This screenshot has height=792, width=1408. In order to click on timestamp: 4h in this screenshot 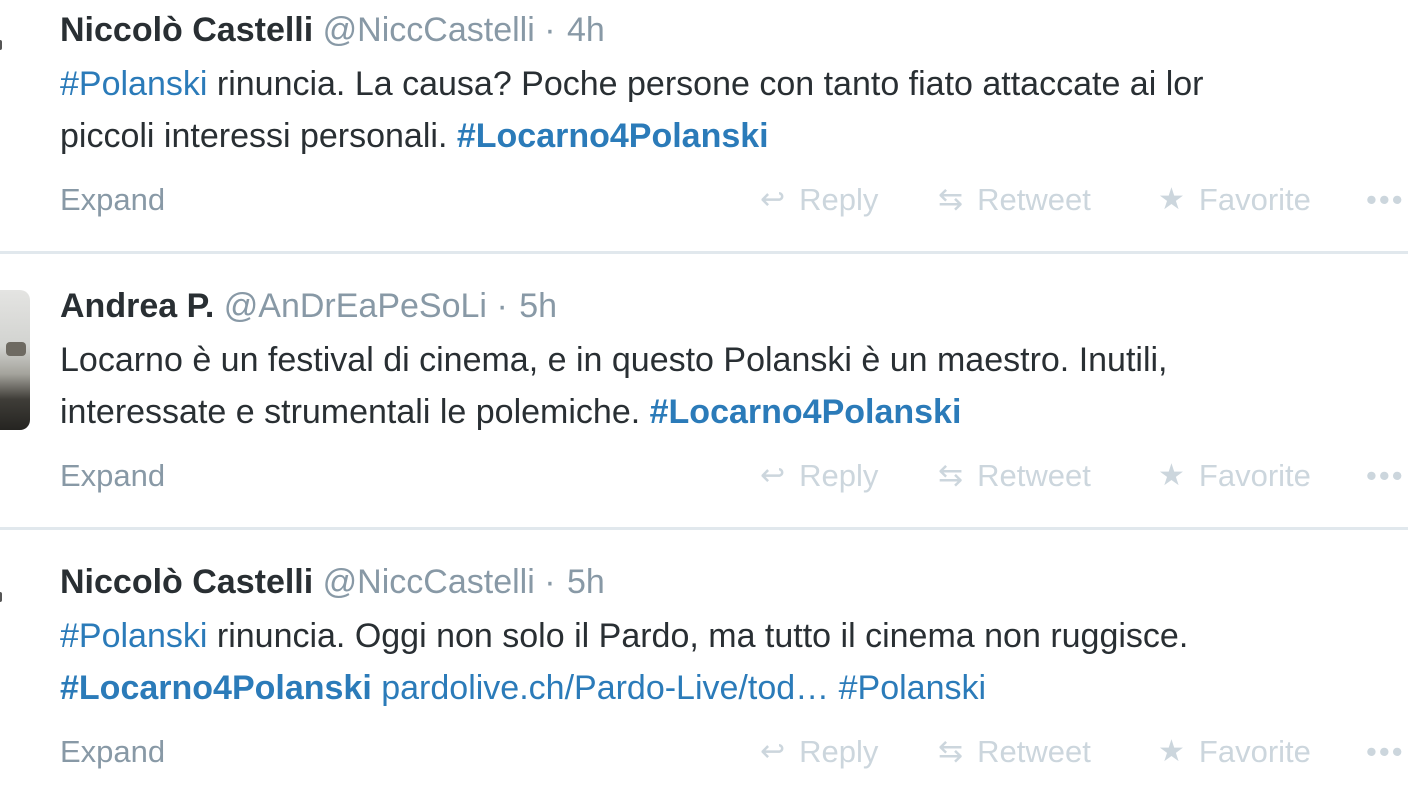, I will do `click(586, 30)`.